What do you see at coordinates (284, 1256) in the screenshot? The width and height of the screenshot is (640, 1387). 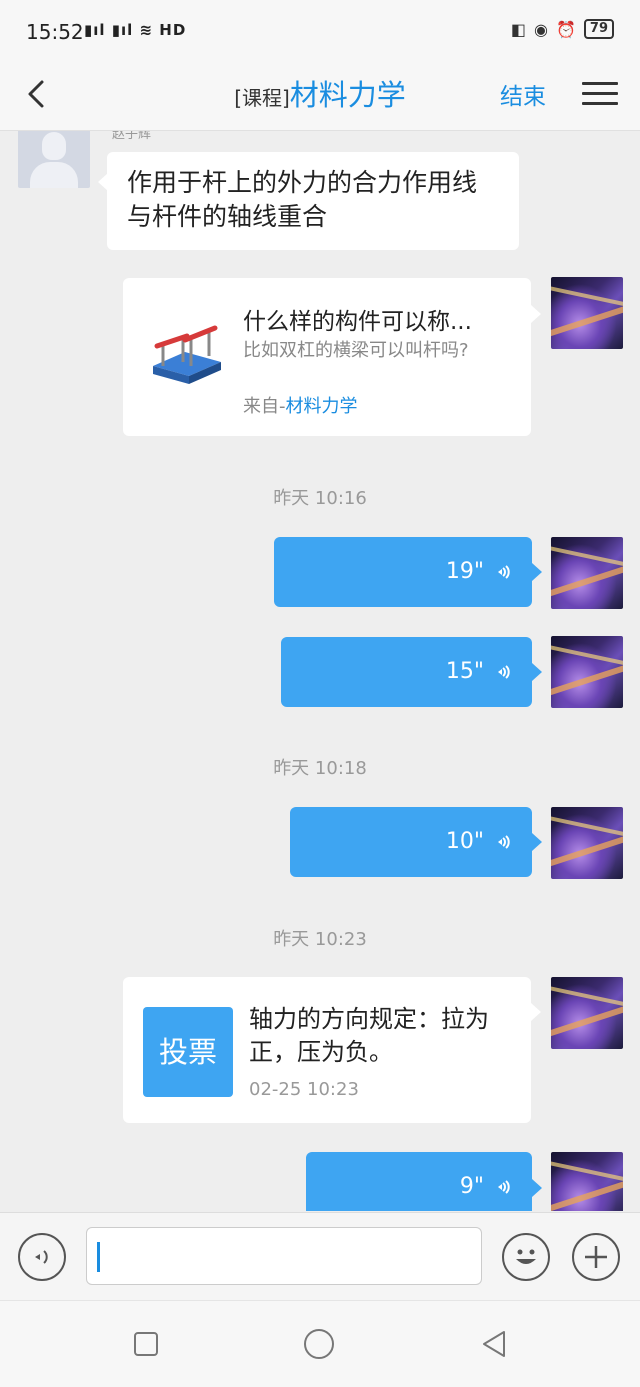 I see `message-input` at bounding box center [284, 1256].